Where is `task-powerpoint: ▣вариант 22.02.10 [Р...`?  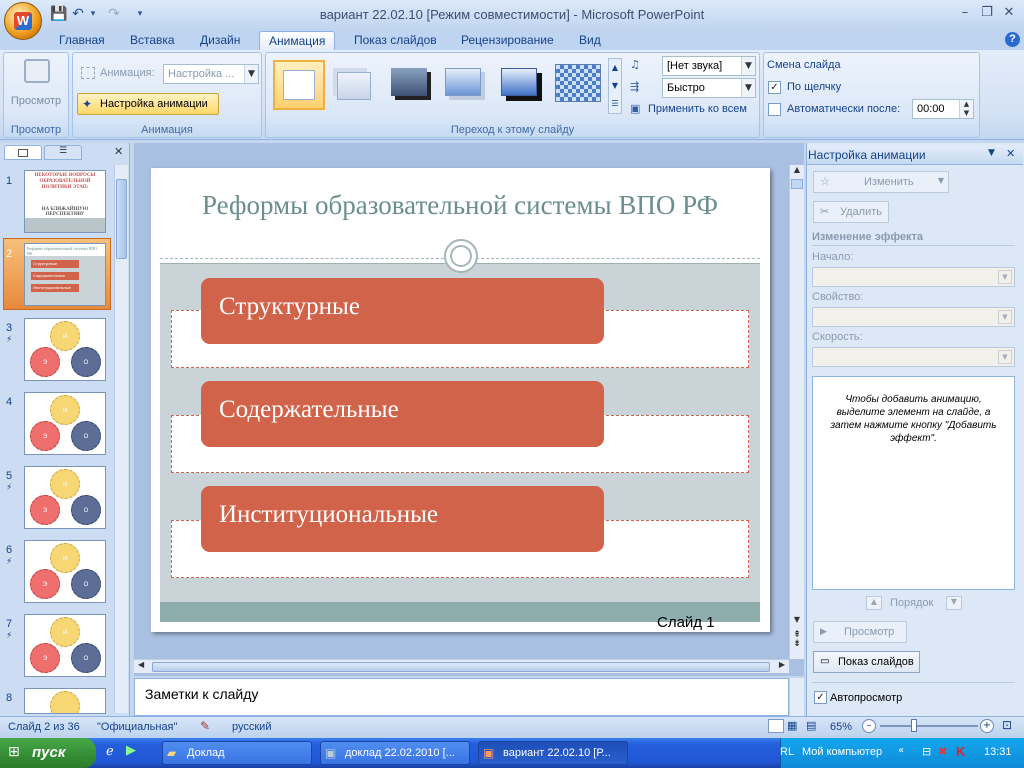
task-powerpoint: ▣вариант 22.02.10 [Р... is located at coordinates (553, 753).